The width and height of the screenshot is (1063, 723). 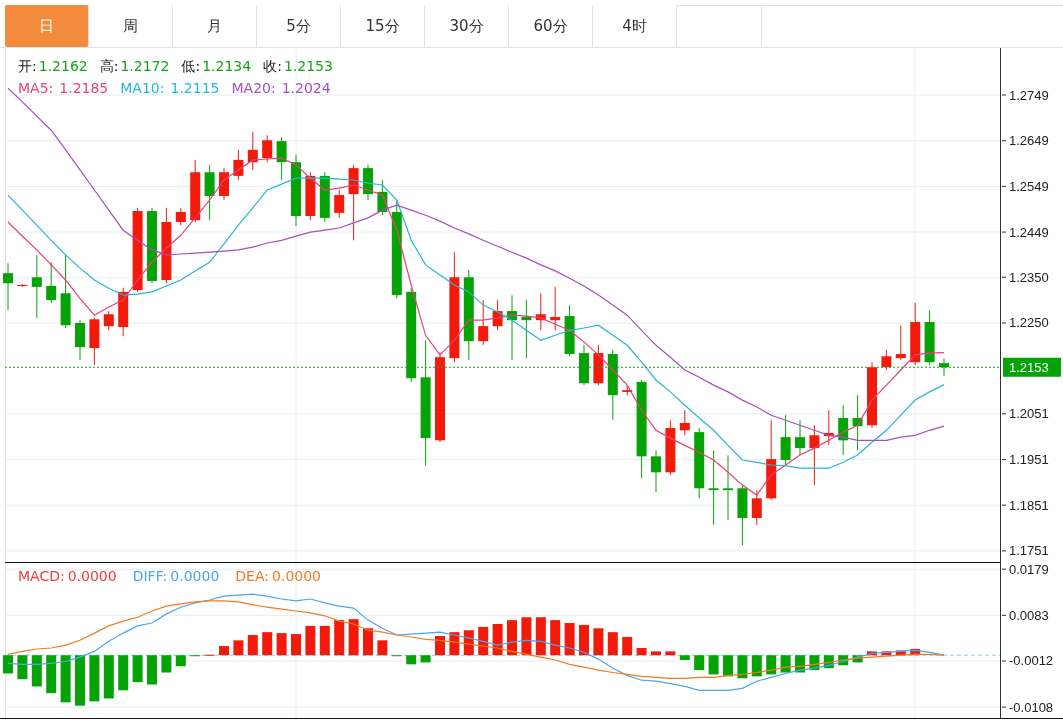 What do you see at coordinates (195, 88) in the screenshot?
I see `legend-value: 1.2115` at bounding box center [195, 88].